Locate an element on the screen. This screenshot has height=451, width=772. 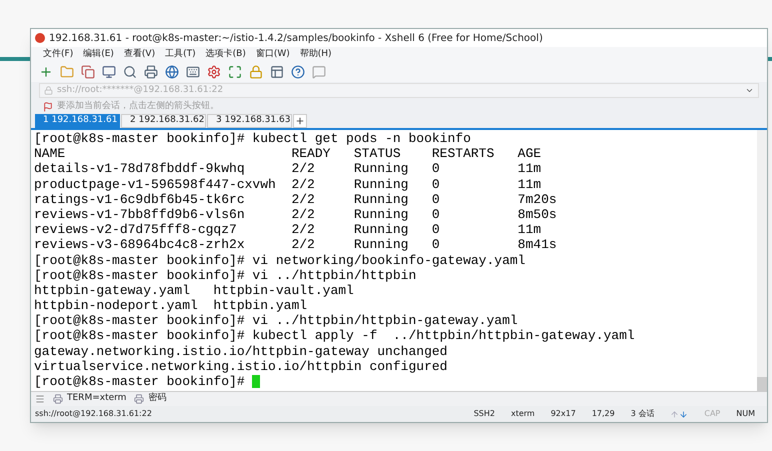
dropdown-icon is located at coordinates (749, 90).